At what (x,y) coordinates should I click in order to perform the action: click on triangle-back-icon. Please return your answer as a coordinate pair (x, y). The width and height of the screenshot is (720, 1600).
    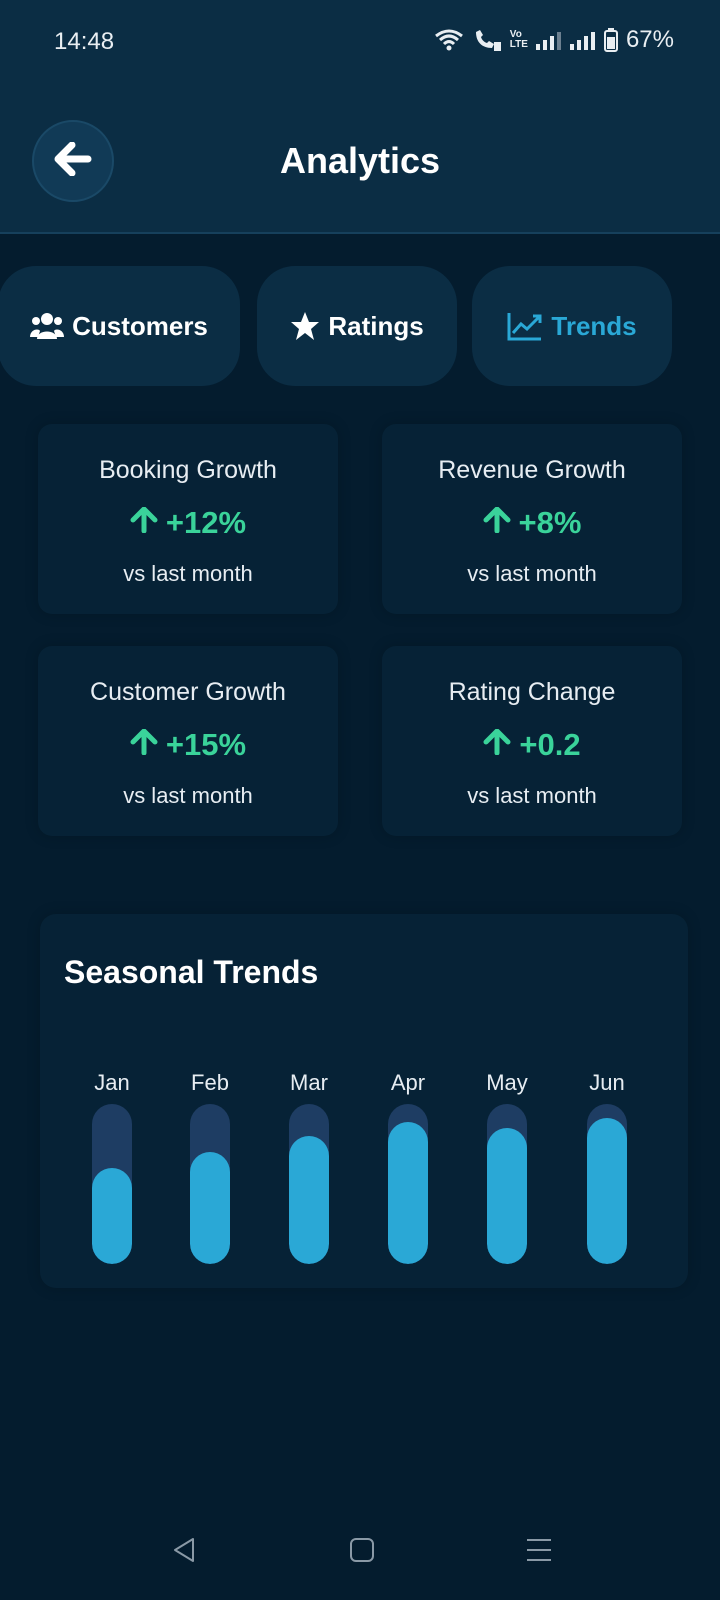
    Looking at the image, I should click on (184, 1552).